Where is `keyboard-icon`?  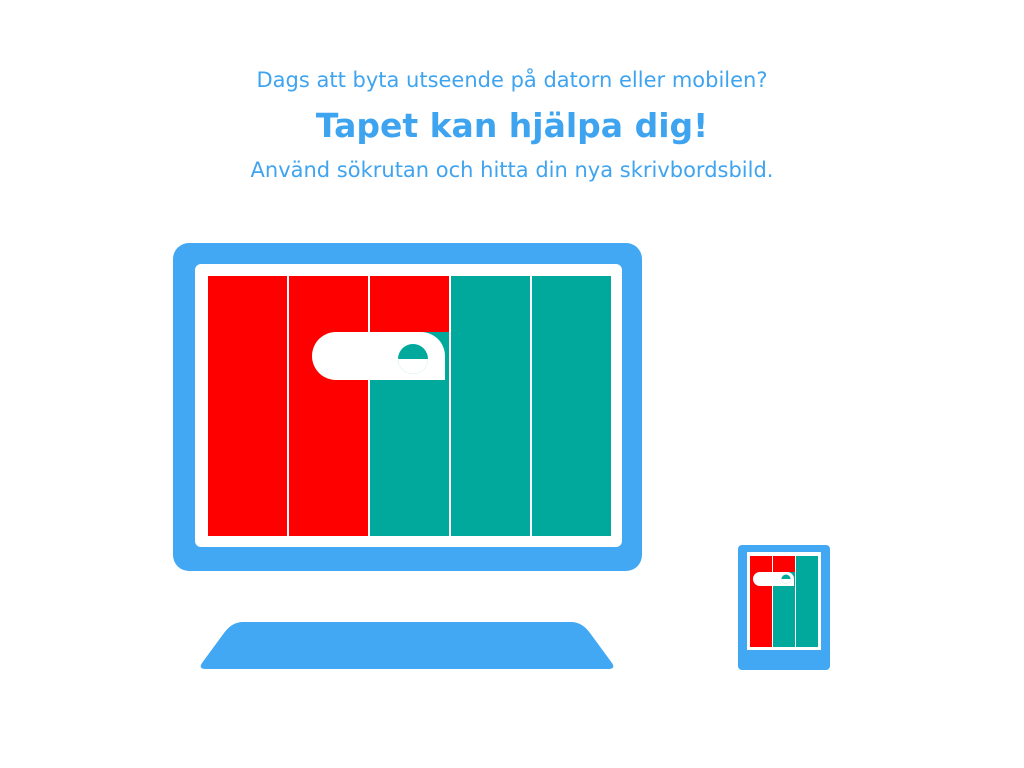
keyboard-icon is located at coordinates (407, 645).